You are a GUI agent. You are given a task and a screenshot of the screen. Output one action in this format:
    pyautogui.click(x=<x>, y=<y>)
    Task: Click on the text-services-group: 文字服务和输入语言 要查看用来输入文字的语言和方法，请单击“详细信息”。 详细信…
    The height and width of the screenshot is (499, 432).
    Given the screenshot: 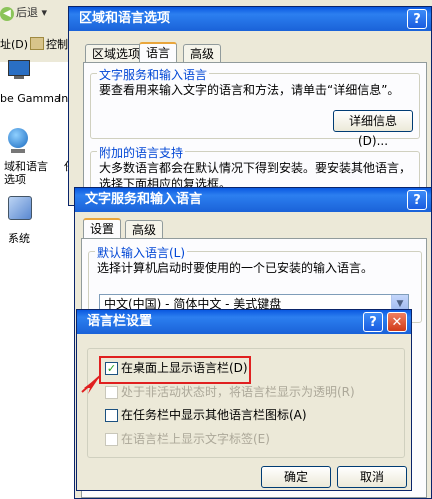 What is the action you would take?
    pyautogui.click(x=255, y=107)
    